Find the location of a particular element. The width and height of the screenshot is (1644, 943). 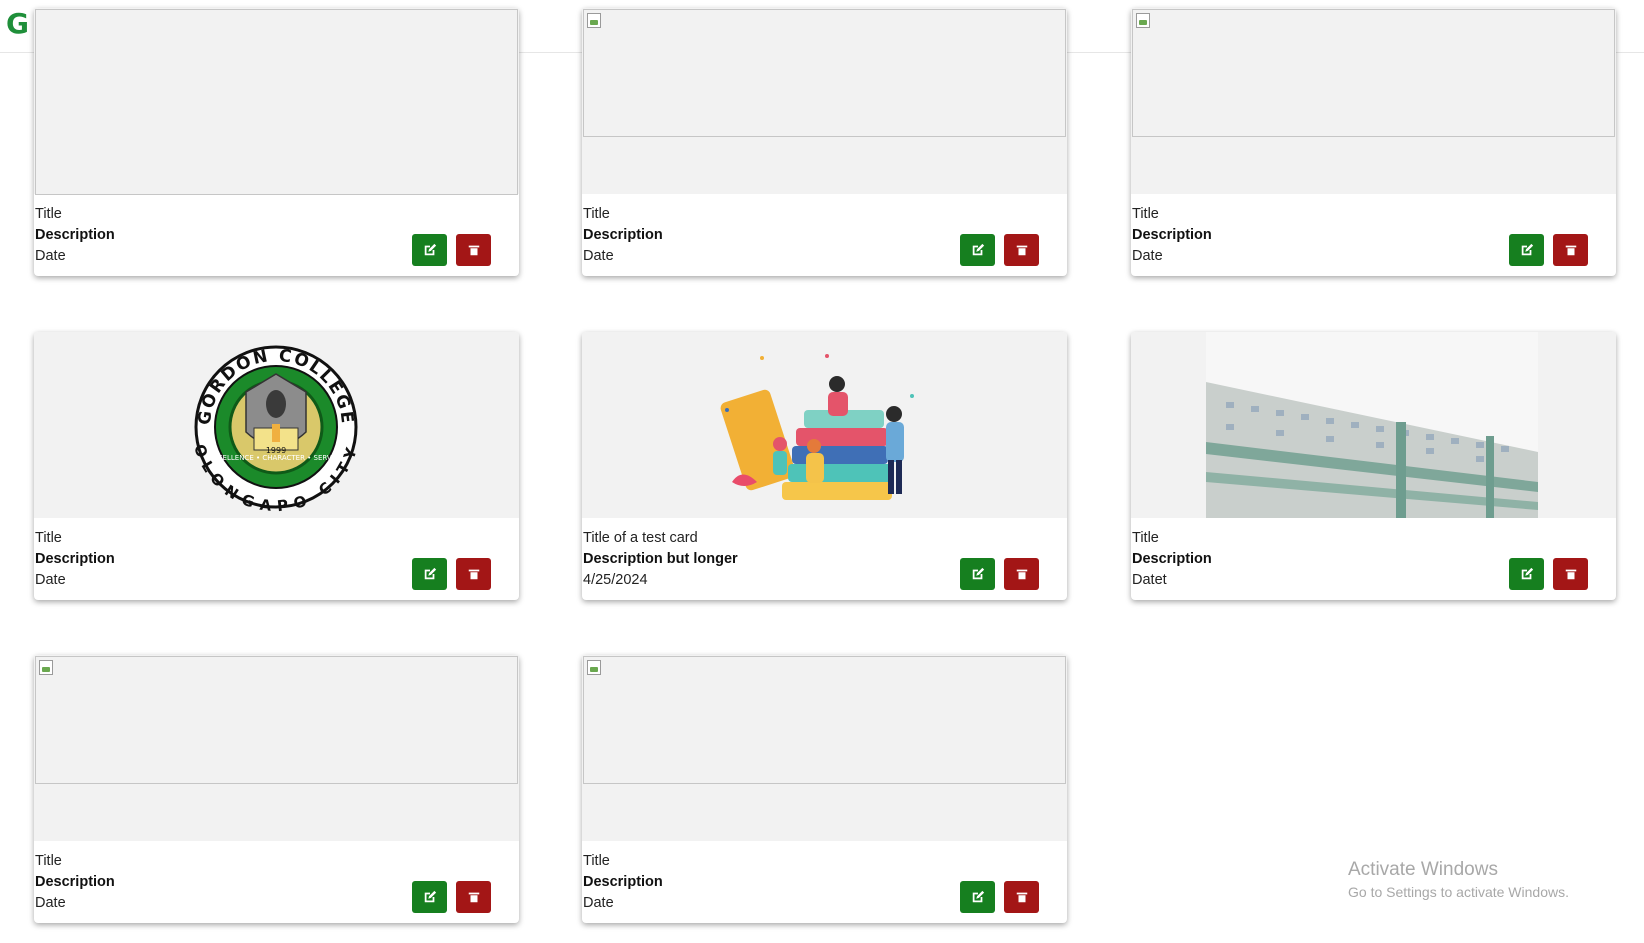

card-info: Title Description Datet is located at coordinates (1172, 559).